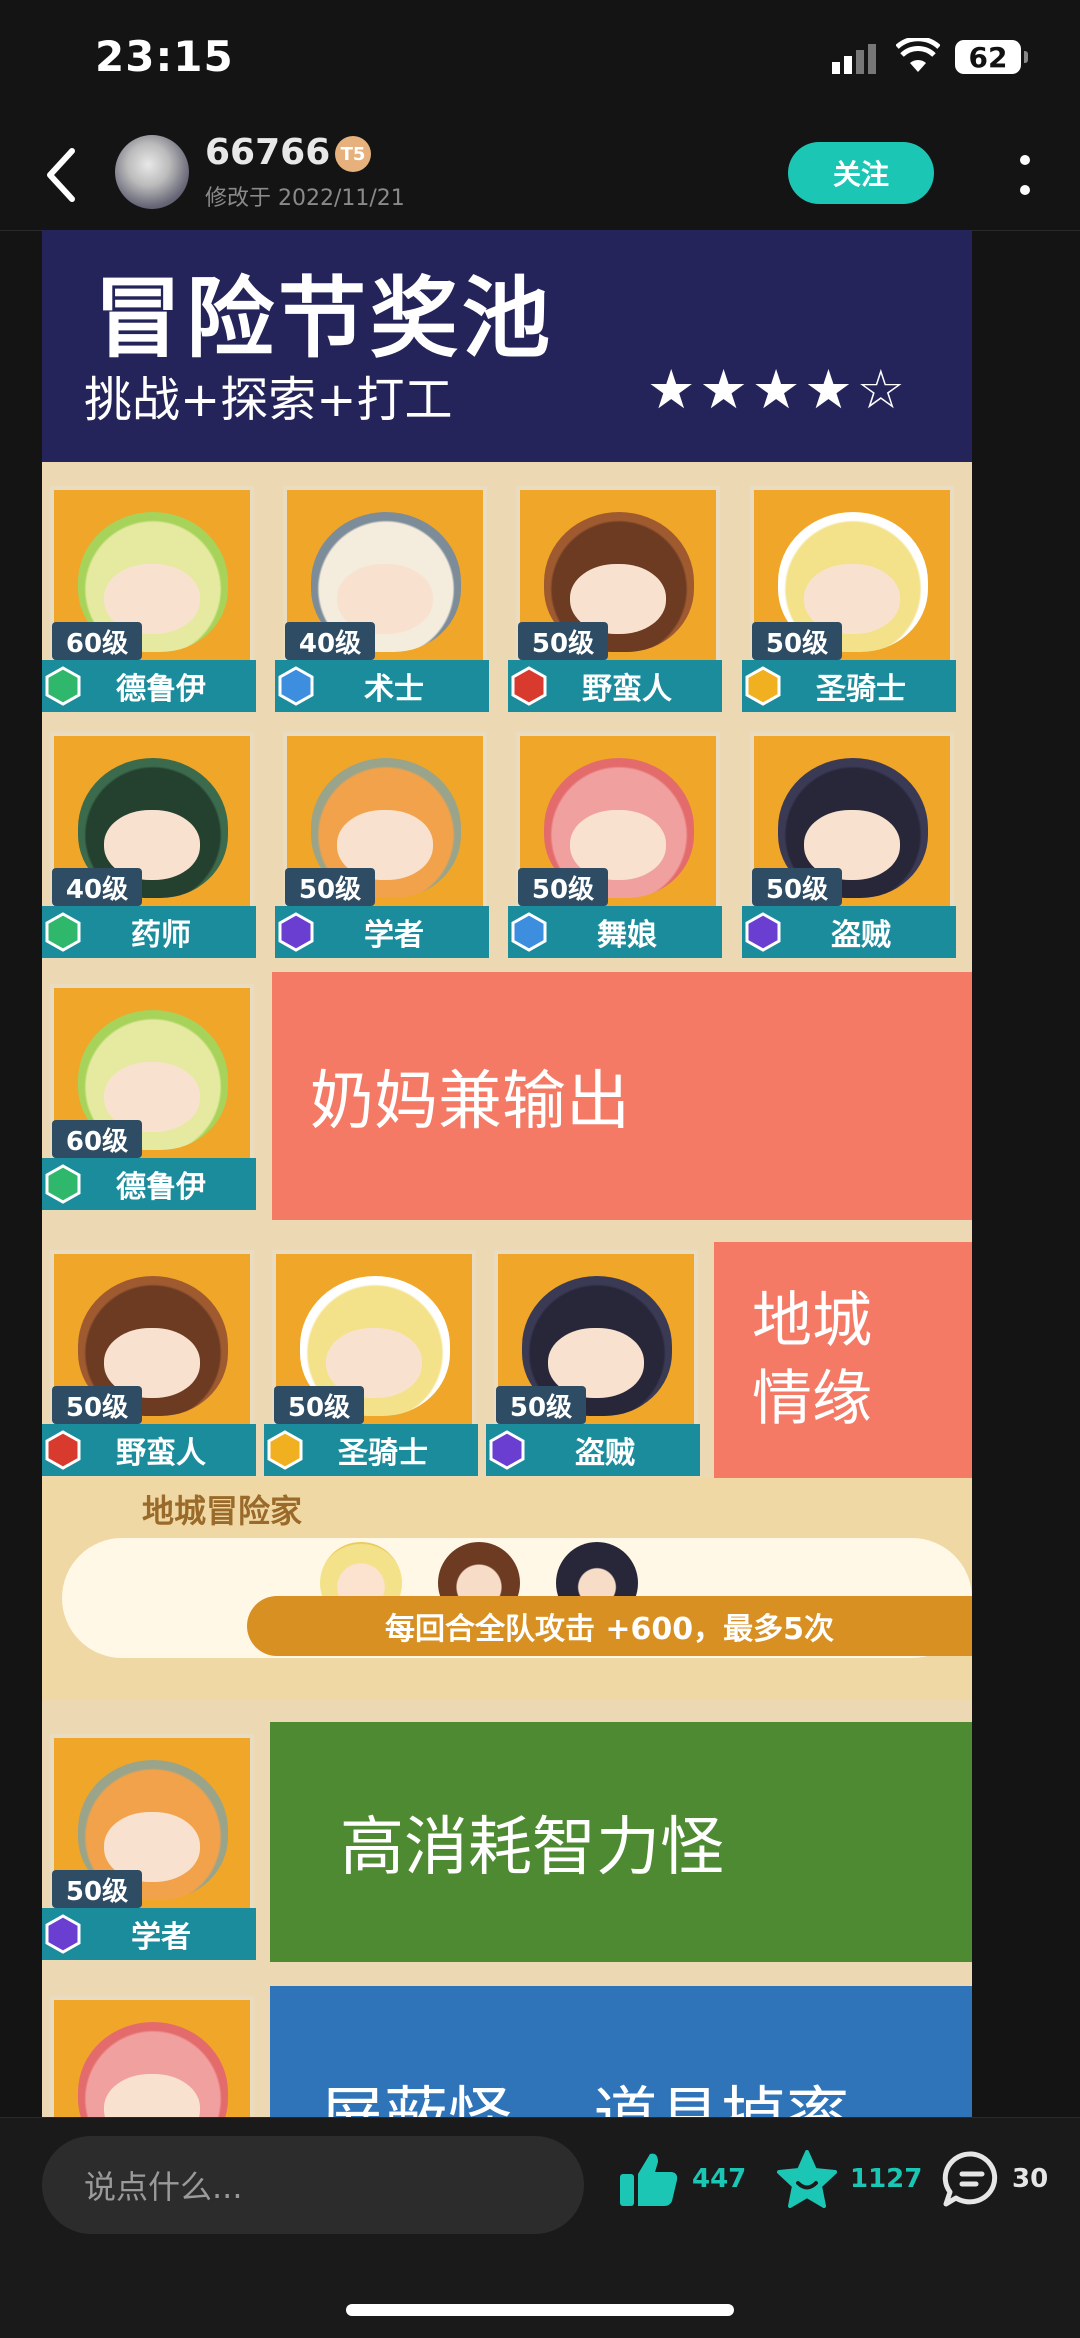 The height and width of the screenshot is (2338, 1080). What do you see at coordinates (991, 57) in the screenshot?
I see `battery-indicator: 62` at bounding box center [991, 57].